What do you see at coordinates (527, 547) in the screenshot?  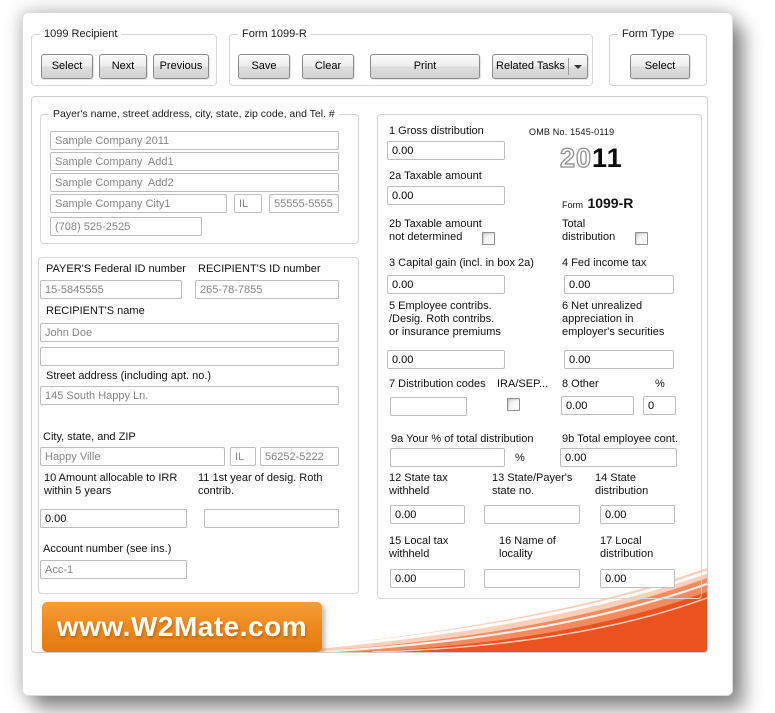 I see `box16-label: 16 Name of locality` at bounding box center [527, 547].